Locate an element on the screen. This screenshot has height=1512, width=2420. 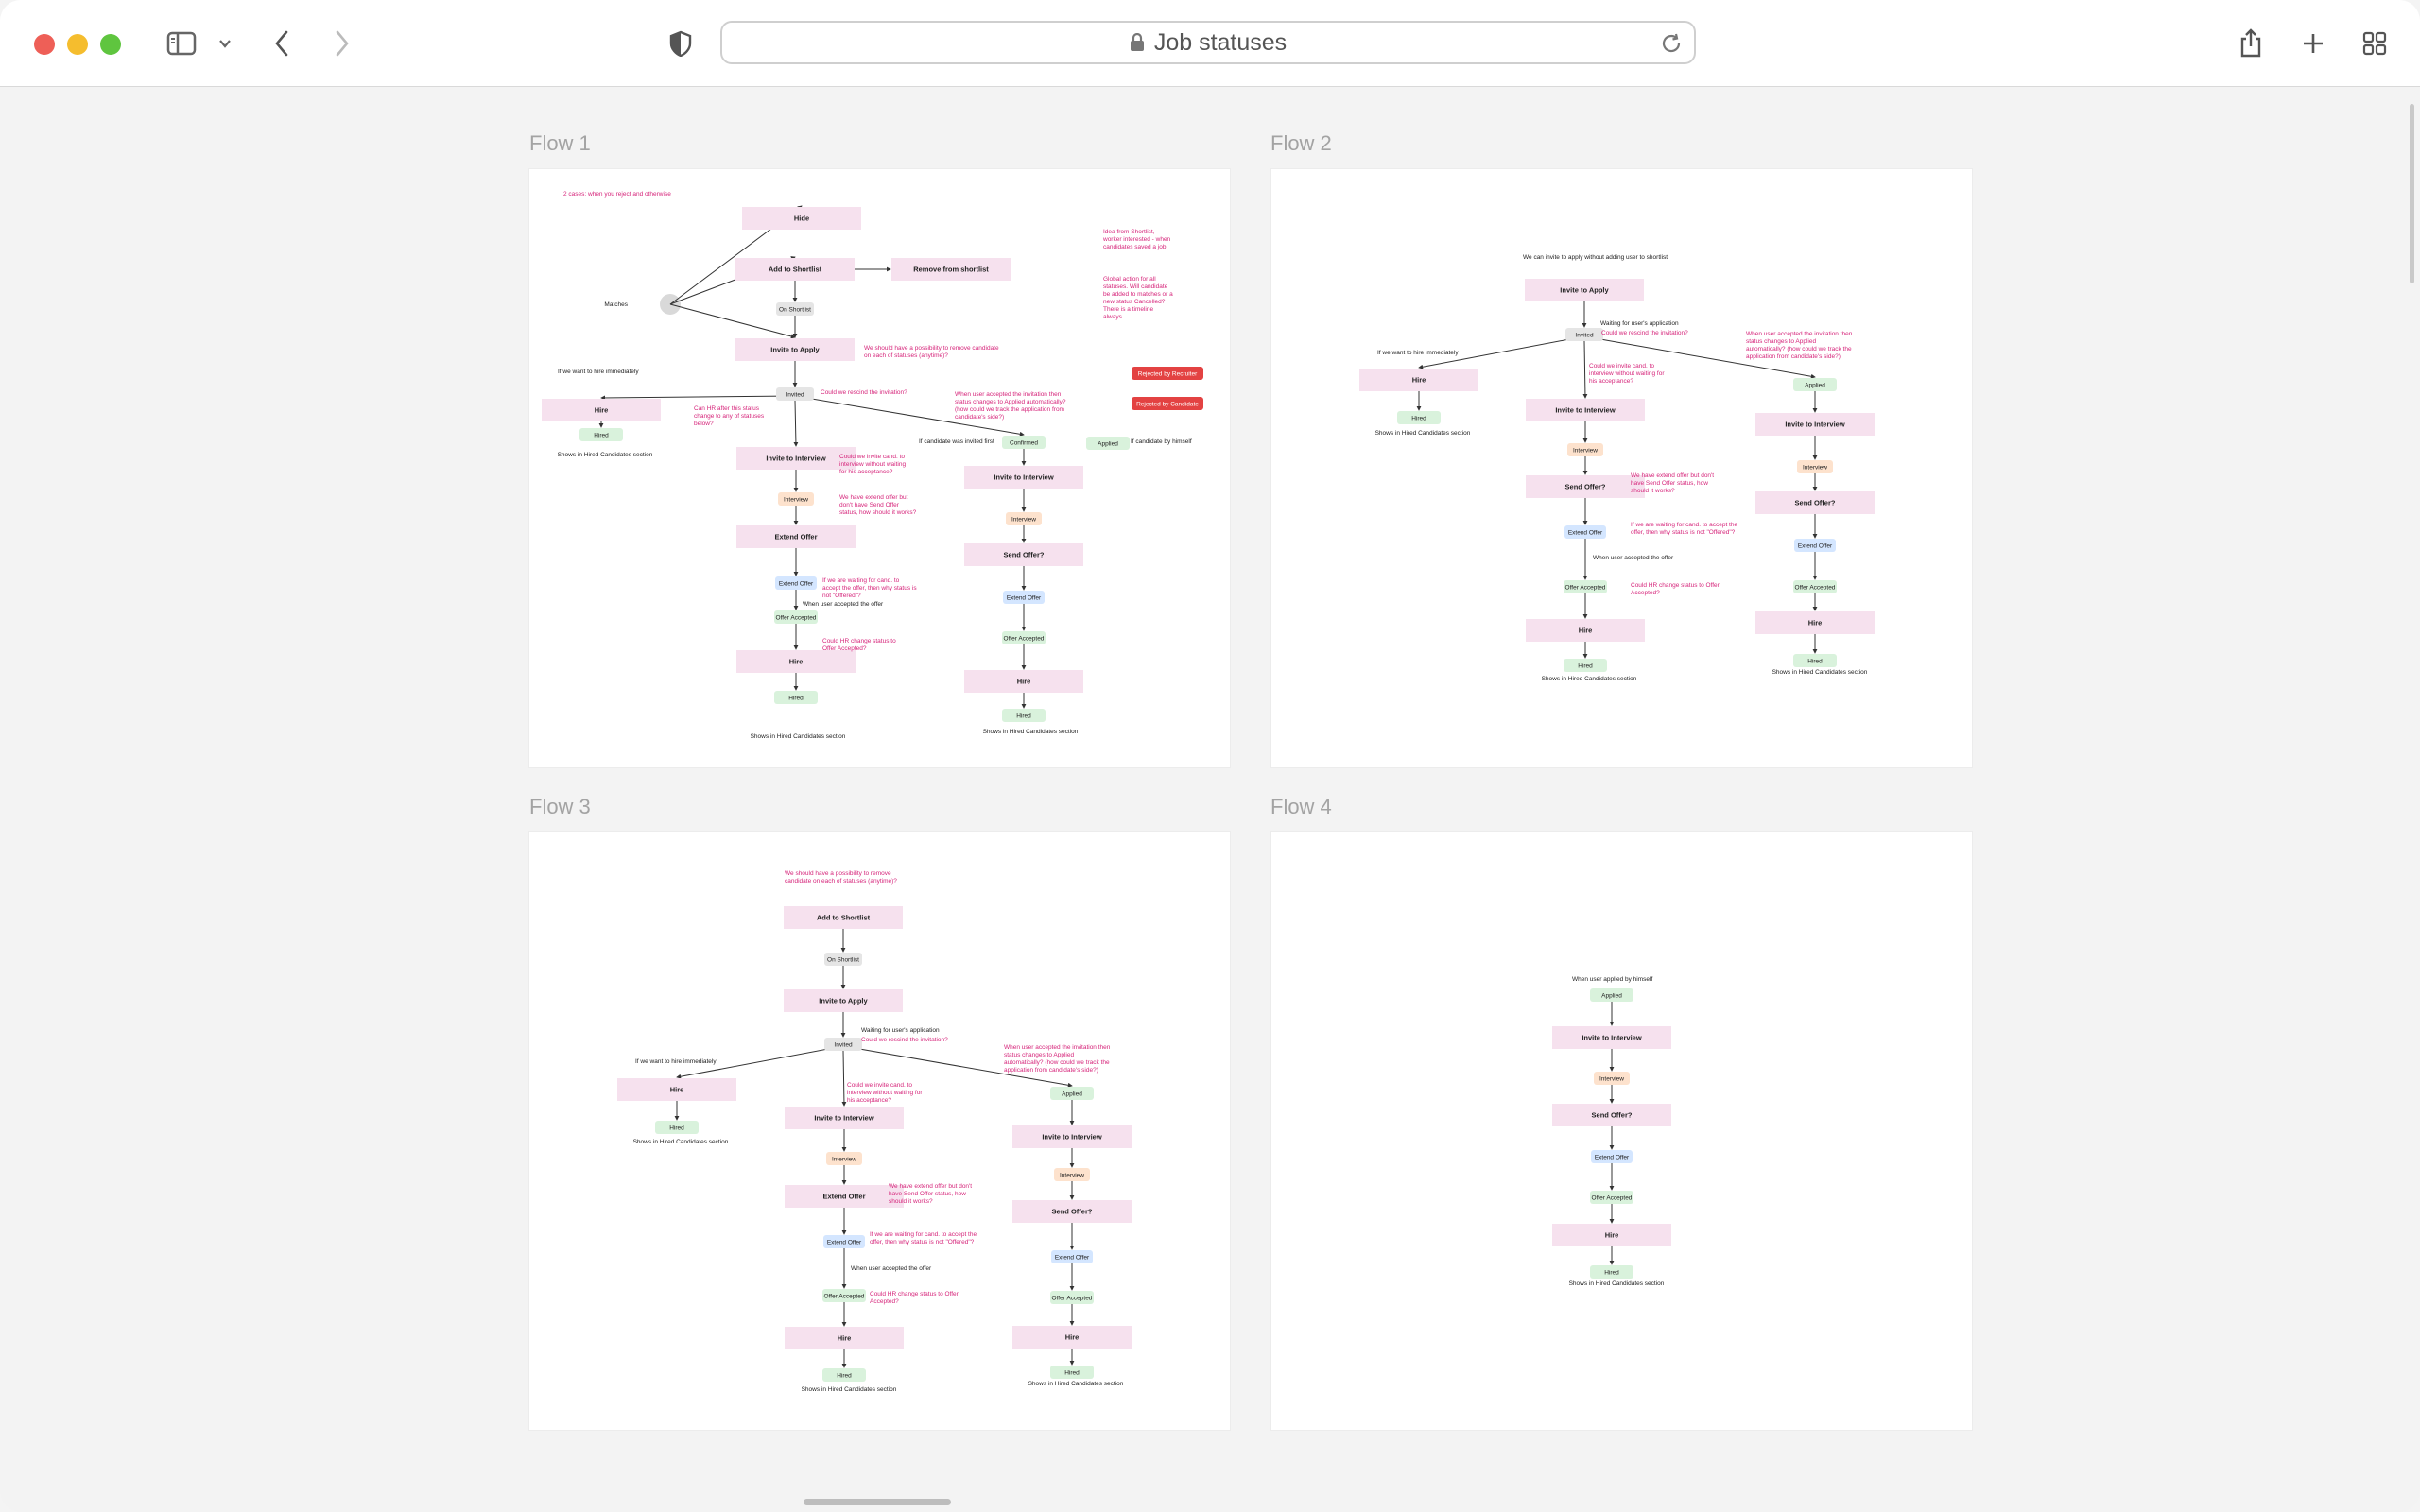
status-node: Invited is located at coordinates (843, 1044).